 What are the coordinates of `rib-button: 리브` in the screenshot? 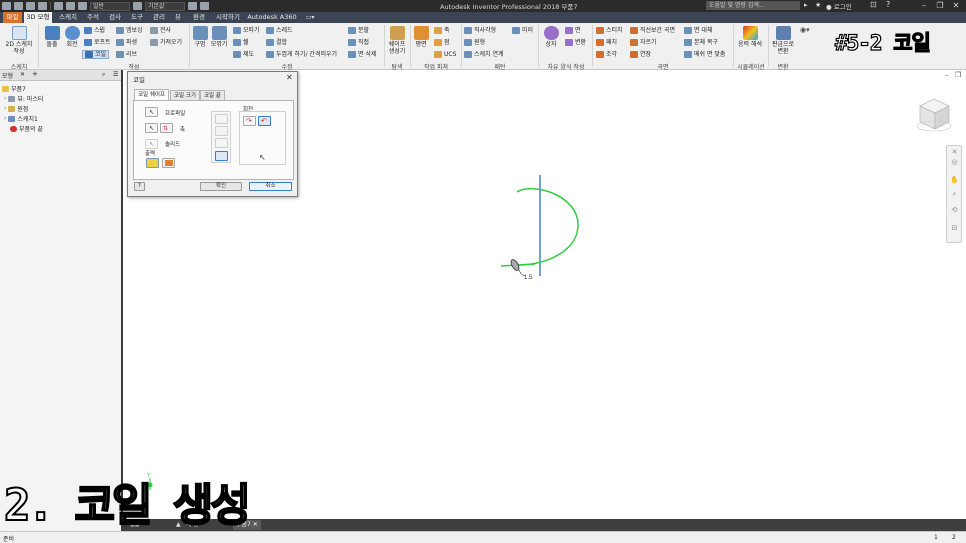 It's located at (126, 54).